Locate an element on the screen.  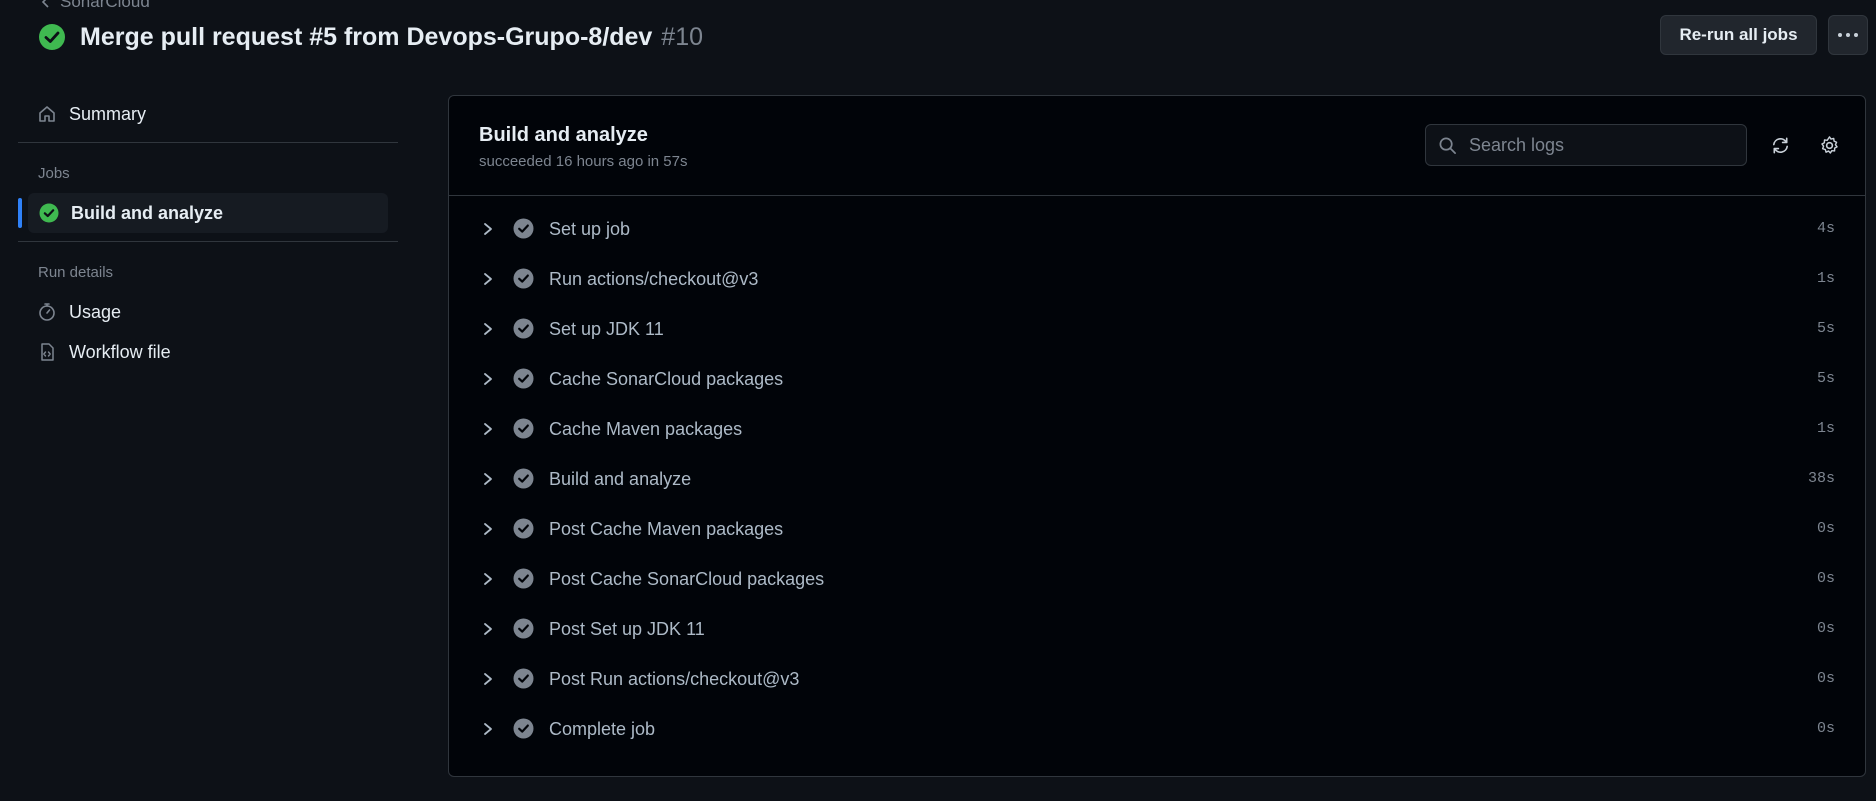
job-step-row: Set up job 4s is located at coordinates (1157, 229).